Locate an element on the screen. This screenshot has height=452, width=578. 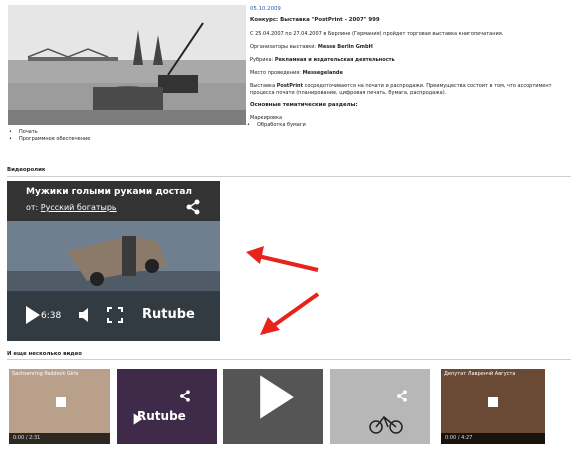
section-item-1: Маркировка is located at coordinates (266, 118).